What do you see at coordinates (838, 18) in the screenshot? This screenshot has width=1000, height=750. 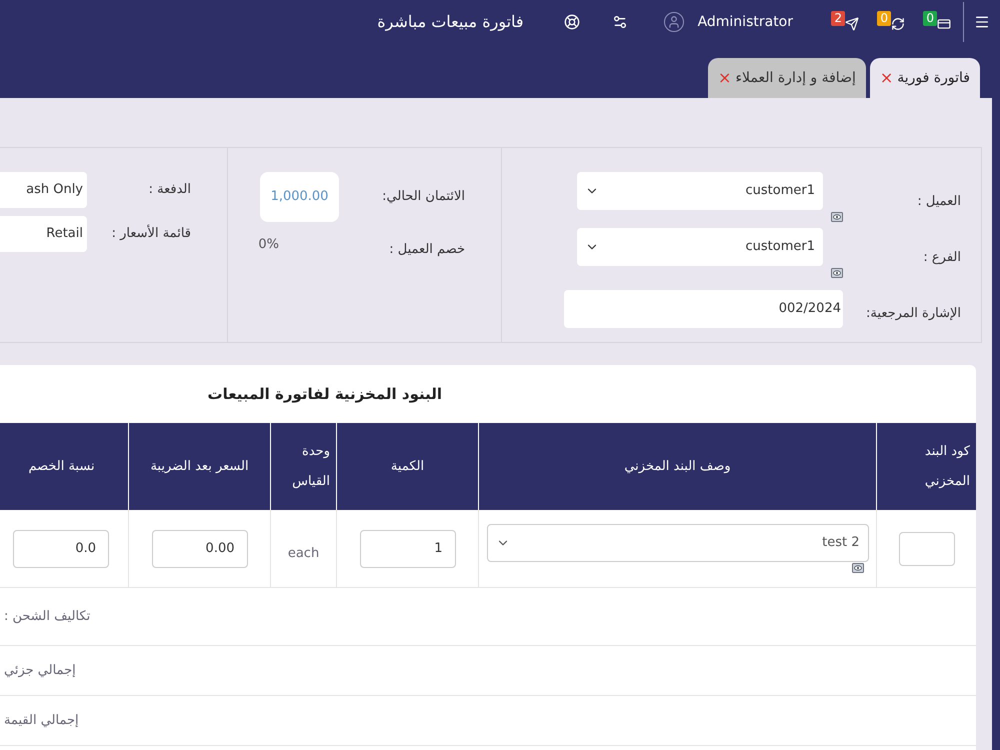 I see `count-badge: 2` at bounding box center [838, 18].